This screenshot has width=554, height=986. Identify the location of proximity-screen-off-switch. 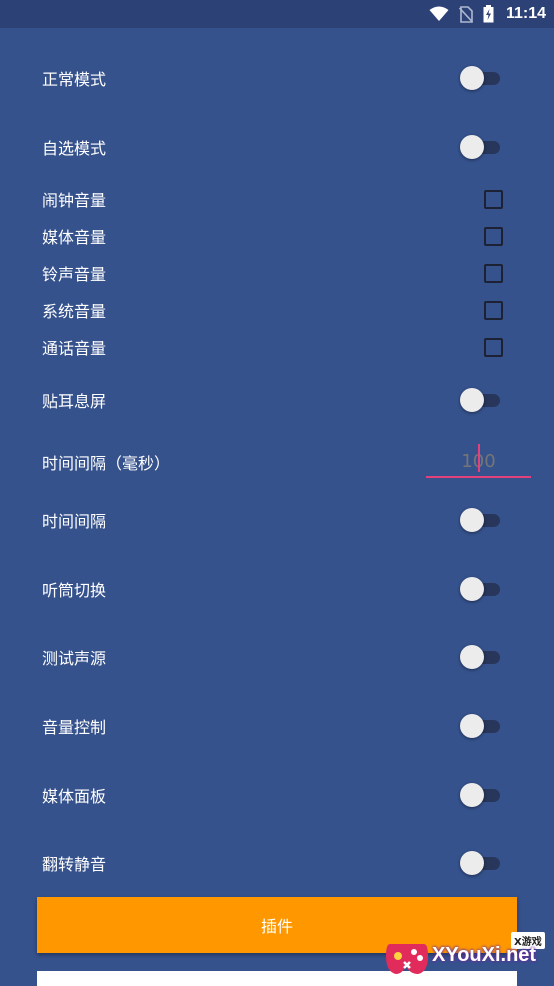
(481, 400).